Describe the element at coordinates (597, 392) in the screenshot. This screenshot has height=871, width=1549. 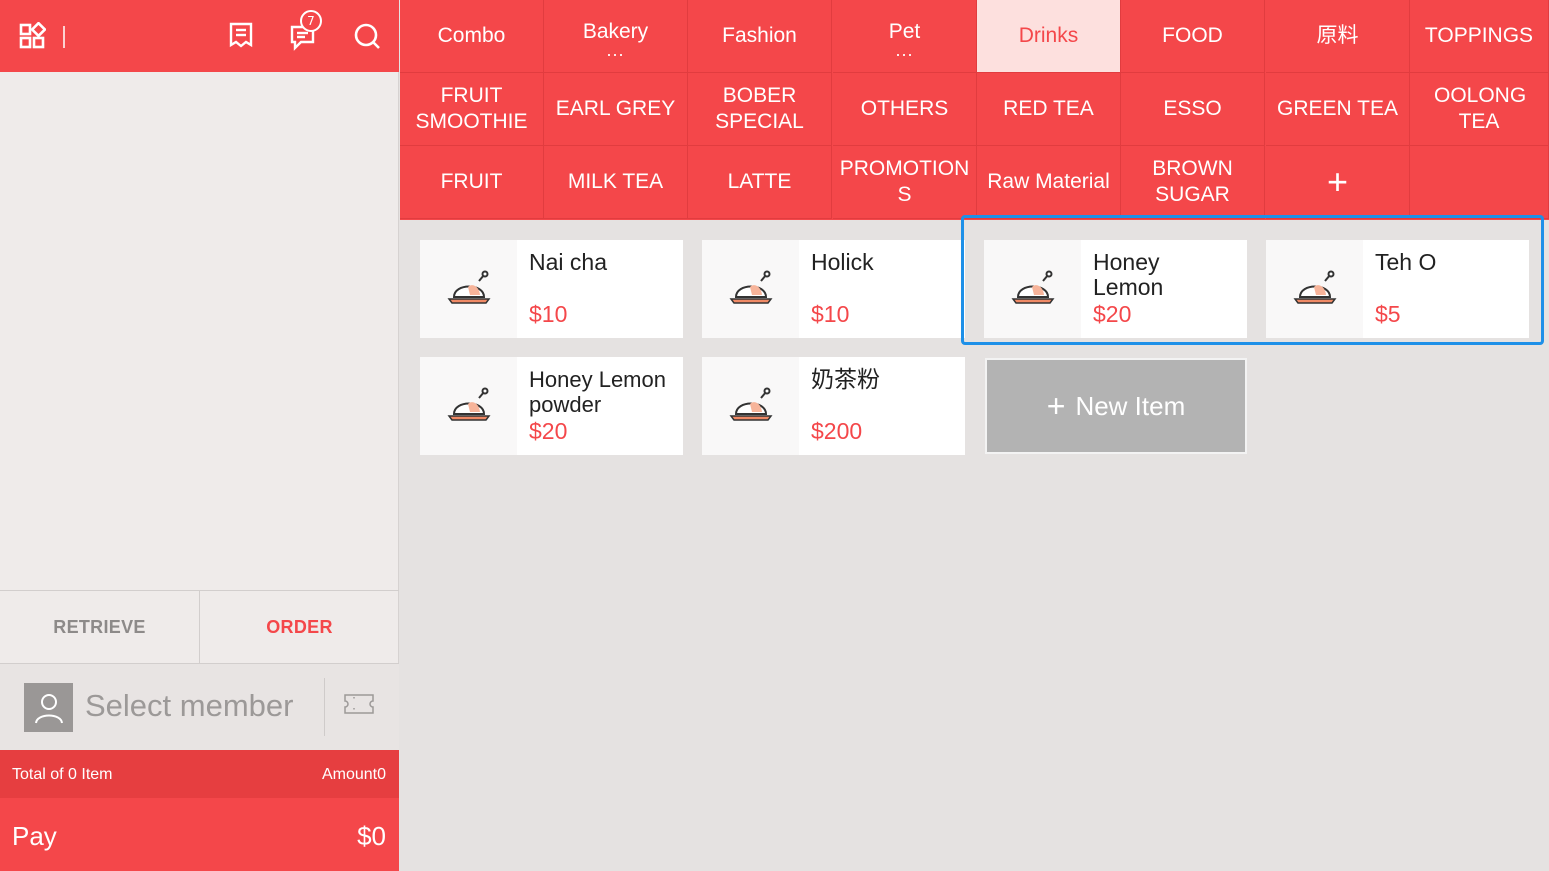
I see `product-name: Honey Lemon powder` at that location.